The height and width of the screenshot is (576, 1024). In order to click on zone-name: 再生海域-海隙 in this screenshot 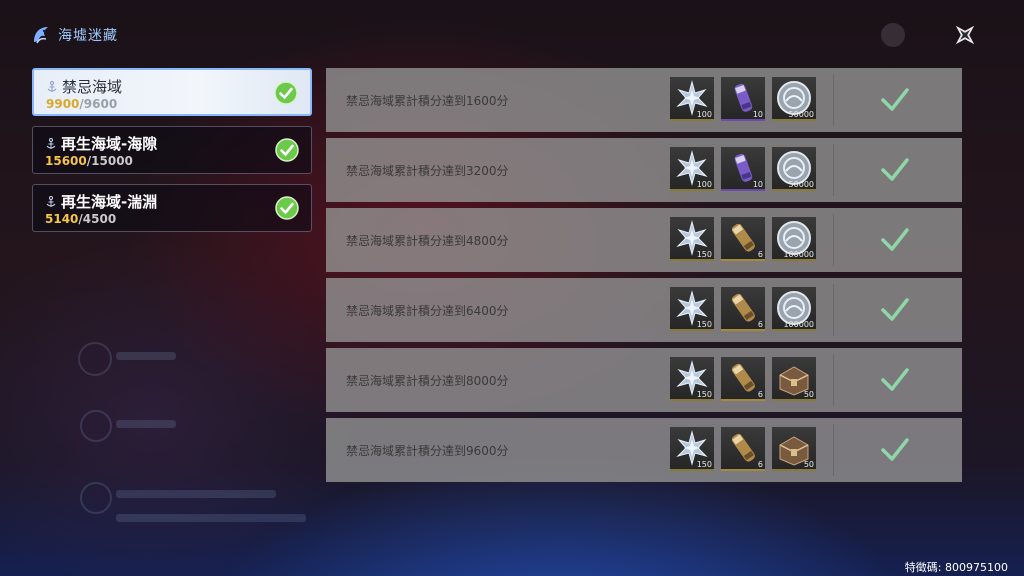, I will do `click(109, 144)`.